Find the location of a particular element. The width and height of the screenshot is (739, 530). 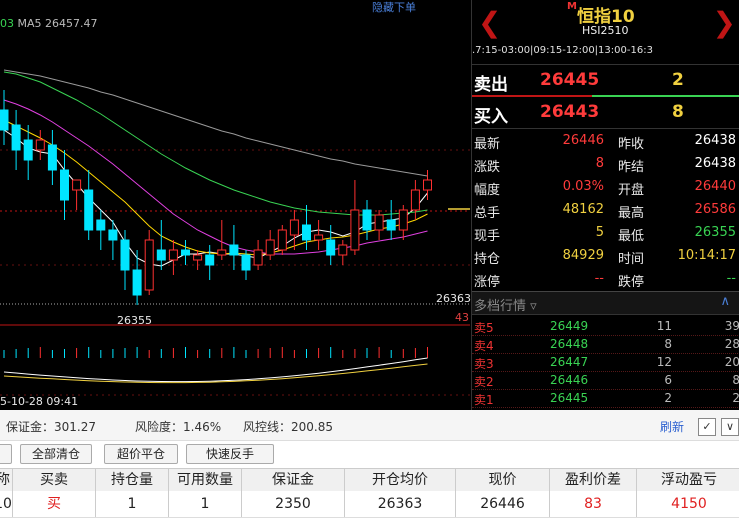

product-code: HSI2510 is located at coordinates (605, 30).